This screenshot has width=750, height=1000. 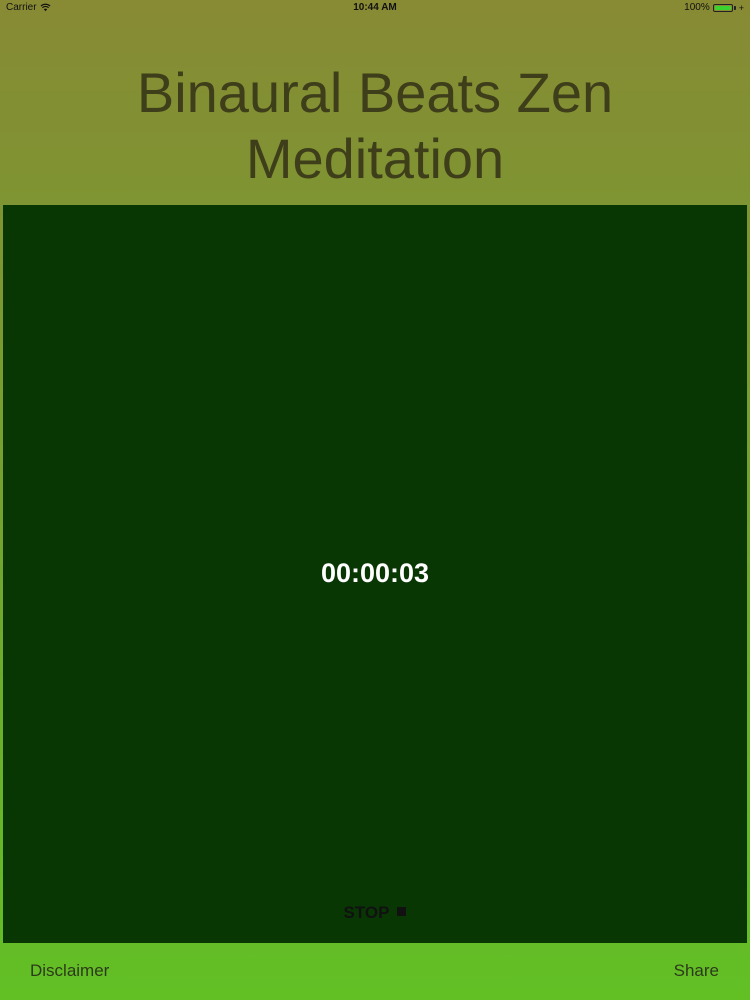 What do you see at coordinates (402, 911) in the screenshot?
I see `stop-square-icon` at bounding box center [402, 911].